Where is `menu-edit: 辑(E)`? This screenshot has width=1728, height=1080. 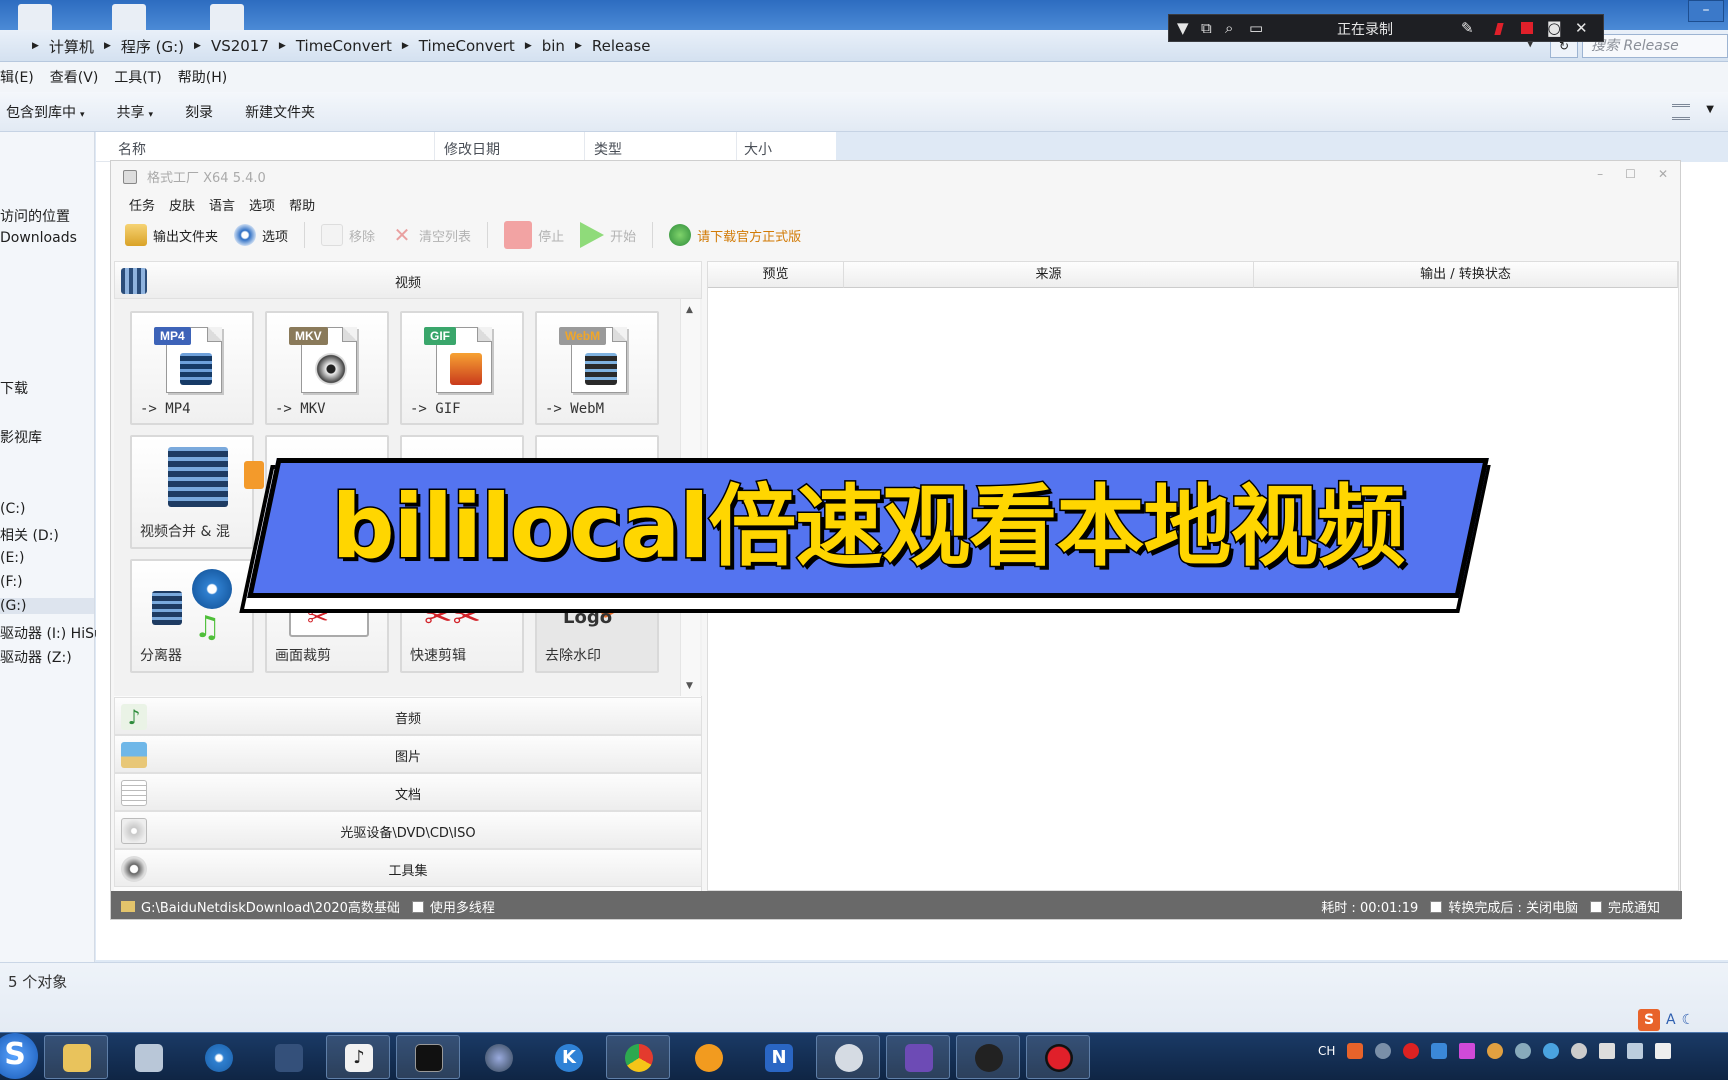 menu-edit: 辑(E) is located at coordinates (17, 77).